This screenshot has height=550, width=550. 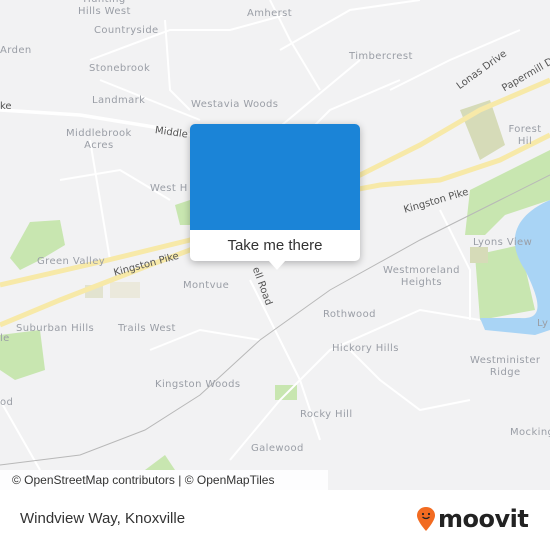 I want to click on place-label-mockingbird: Mocking, so click(x=530, y=432).